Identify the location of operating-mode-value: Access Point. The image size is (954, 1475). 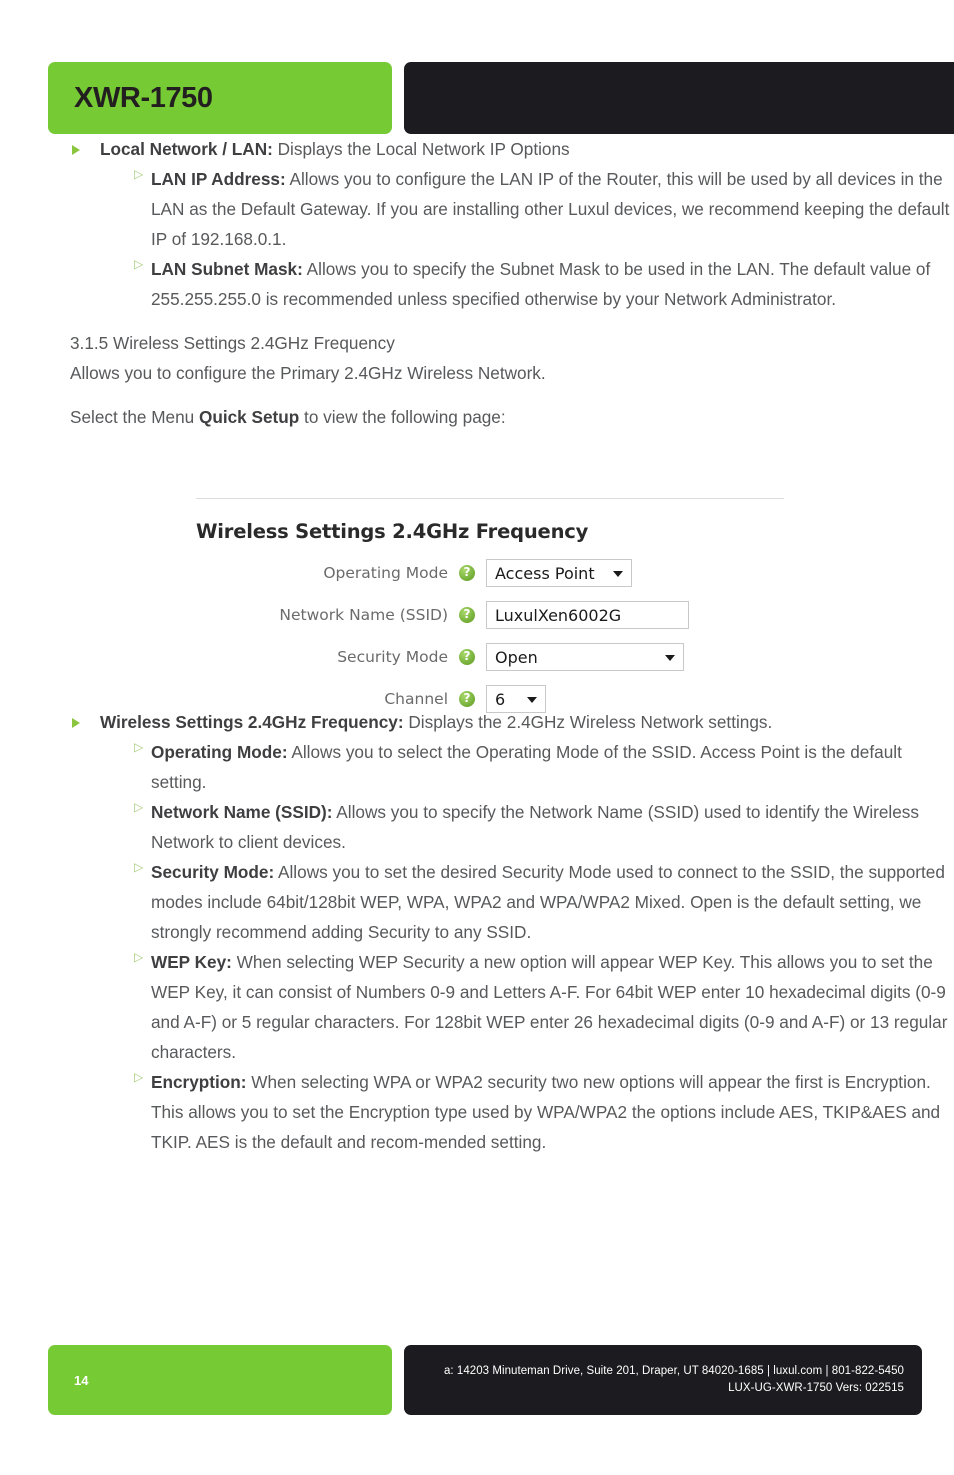
(545, 573).